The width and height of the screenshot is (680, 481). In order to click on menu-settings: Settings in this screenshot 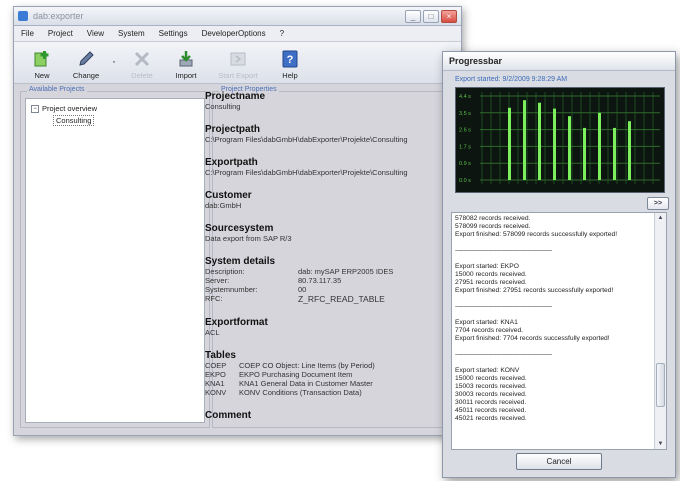, I will do `click(173, 33)`.